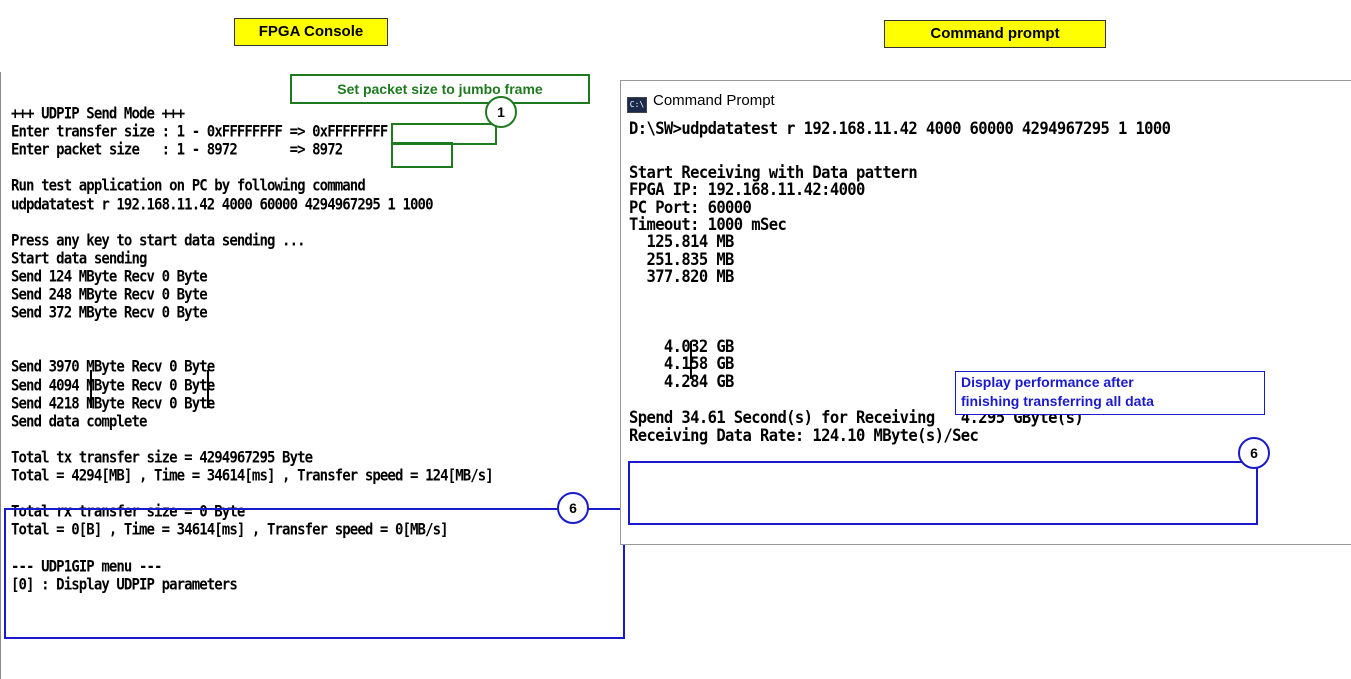 This screenshot has width=1351, height=679. Describe the element at coordinates (747, 190) in the screenshot. I see `cmd-line: FPGA IP: 192.168.11.42:4000` at that location.